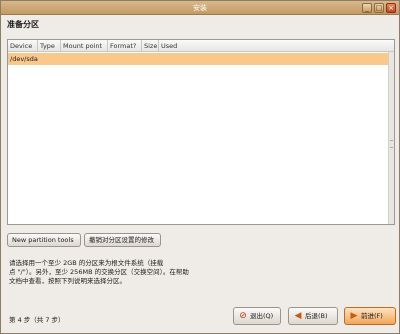 The image size is (400, 334). I want to click on close-button: ×, so click(391, 8).